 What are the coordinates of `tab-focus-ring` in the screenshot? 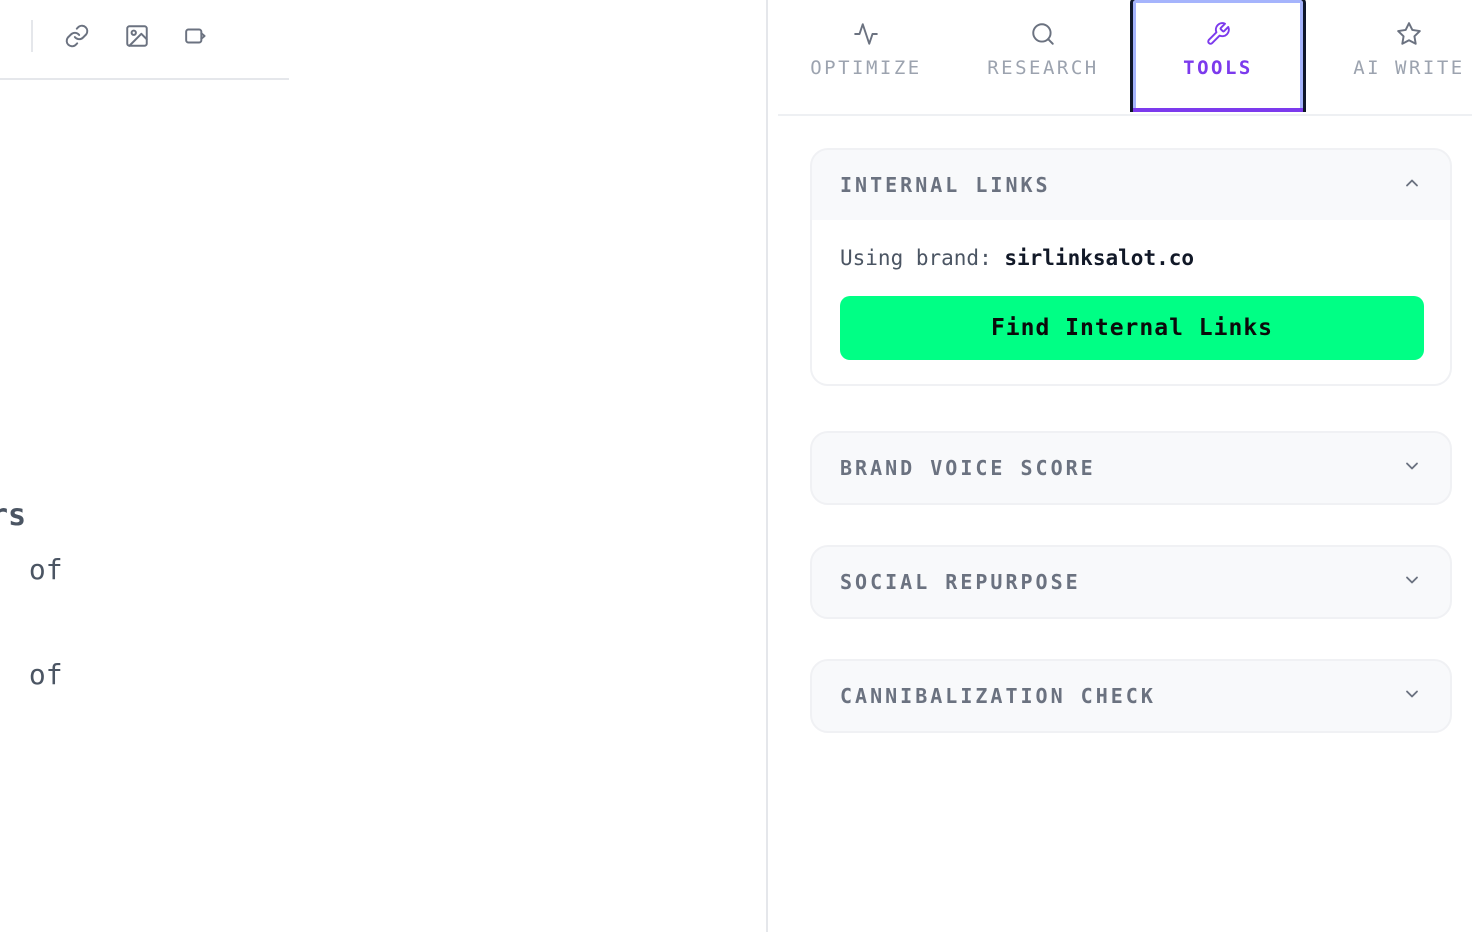 It's located at (1218, 56).